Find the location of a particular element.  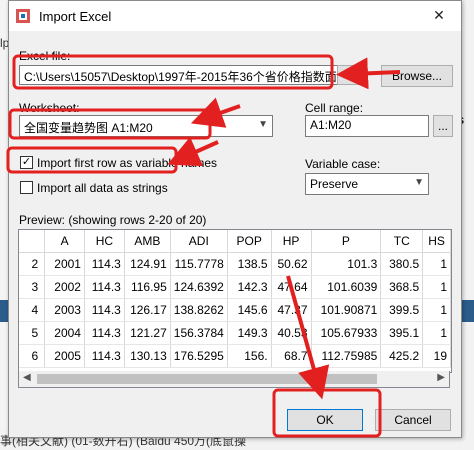

first-row-highlight is located at coordinates (92, 160).